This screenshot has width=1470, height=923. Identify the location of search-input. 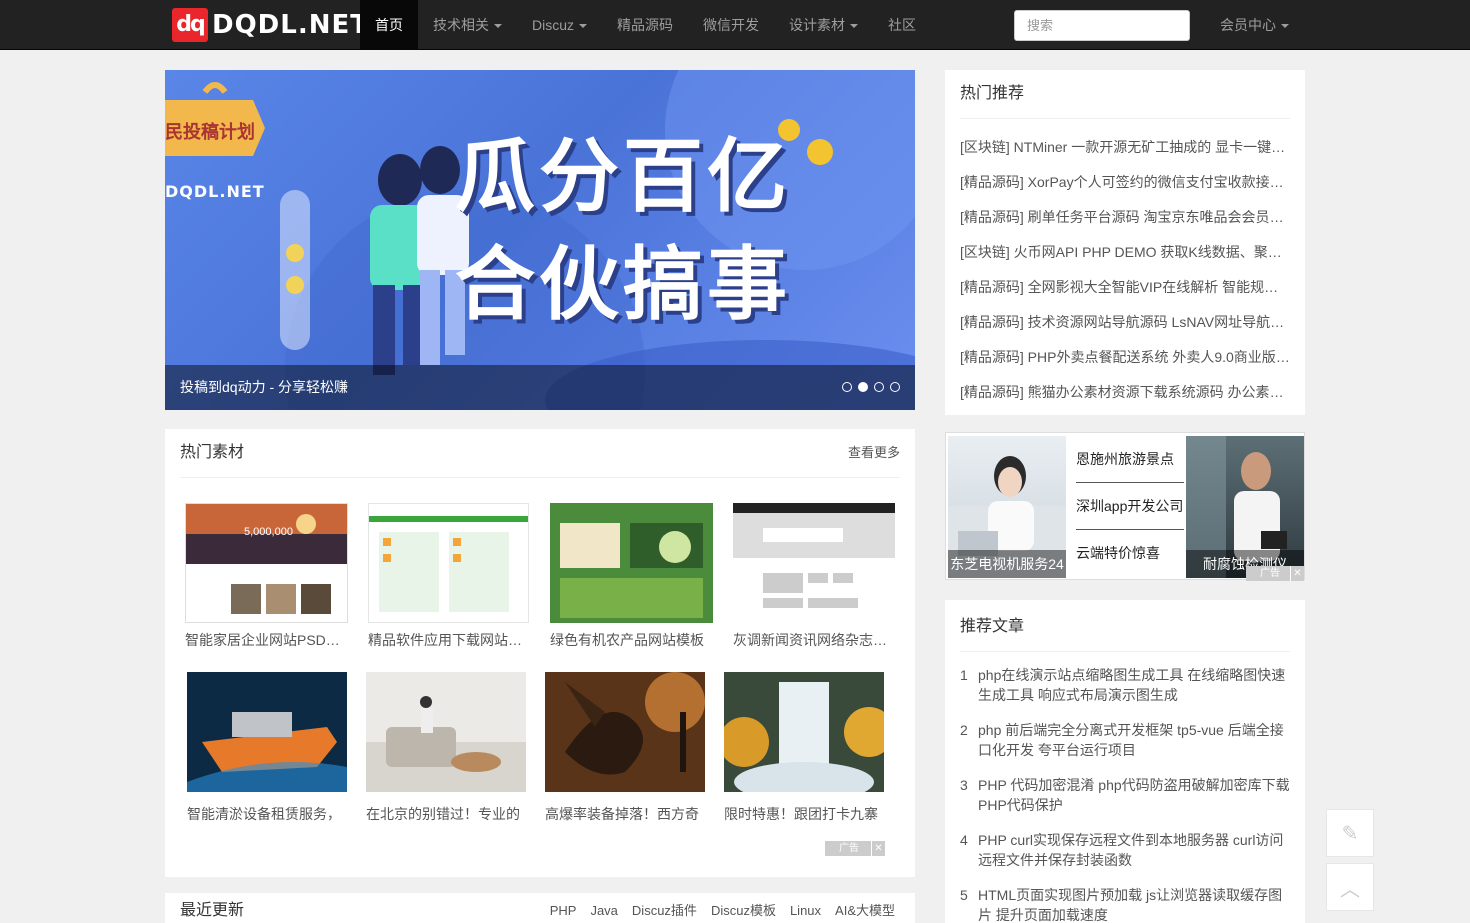
(1102, 25).